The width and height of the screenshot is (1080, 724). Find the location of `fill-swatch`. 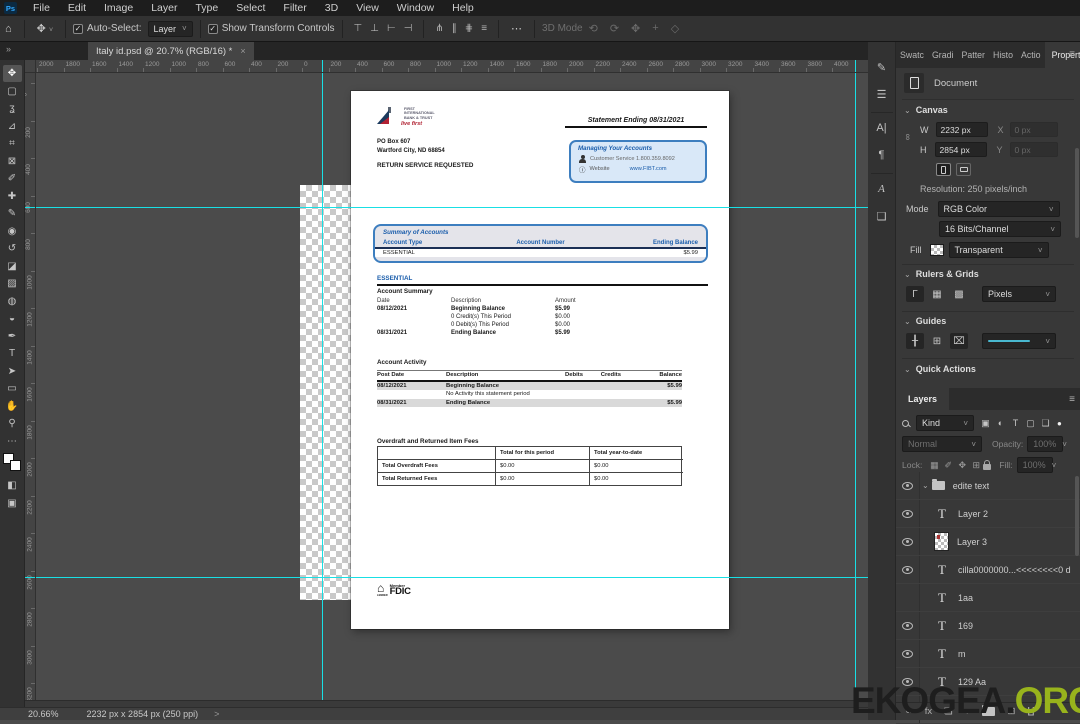

fill-swatch is located at coordinates (936, 250).